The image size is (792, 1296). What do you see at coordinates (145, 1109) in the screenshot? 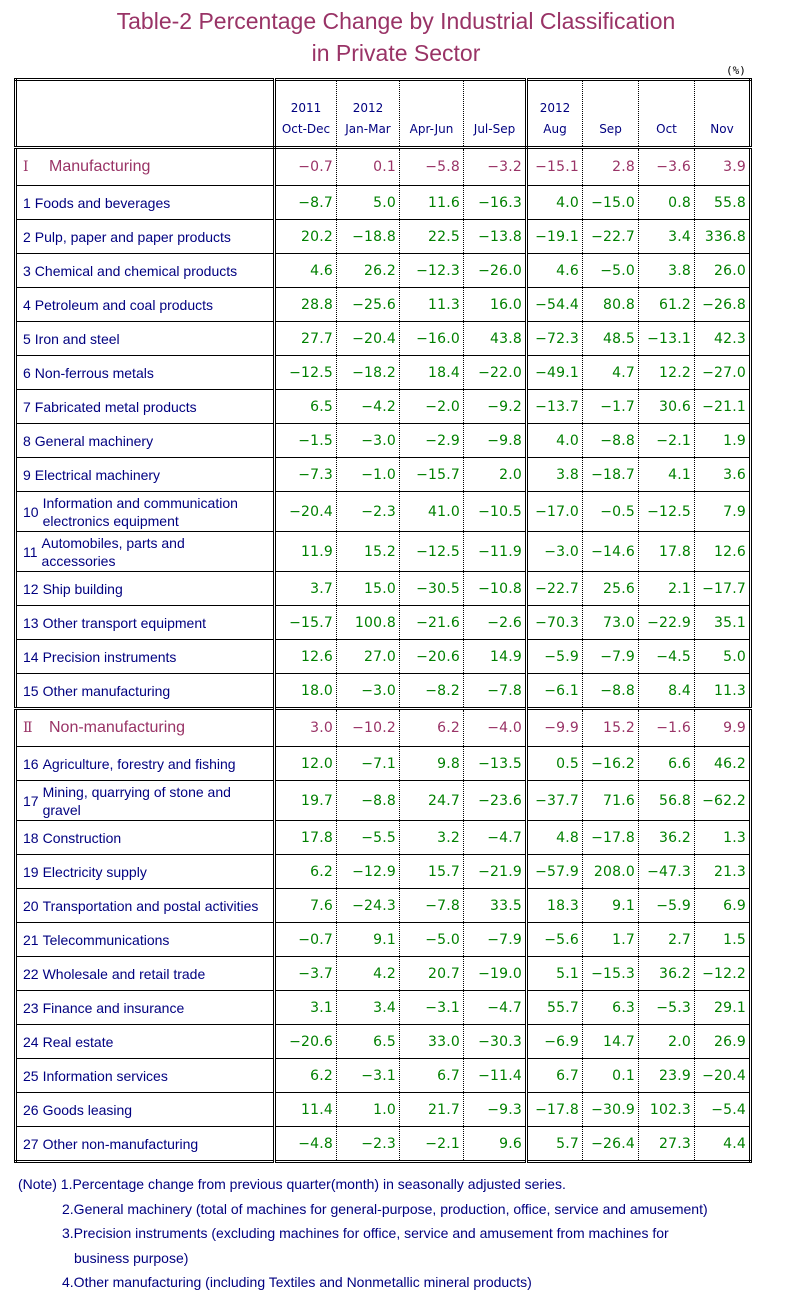
I see `row-label: 26 Goods leasing` at bounding box center [145, 1109].